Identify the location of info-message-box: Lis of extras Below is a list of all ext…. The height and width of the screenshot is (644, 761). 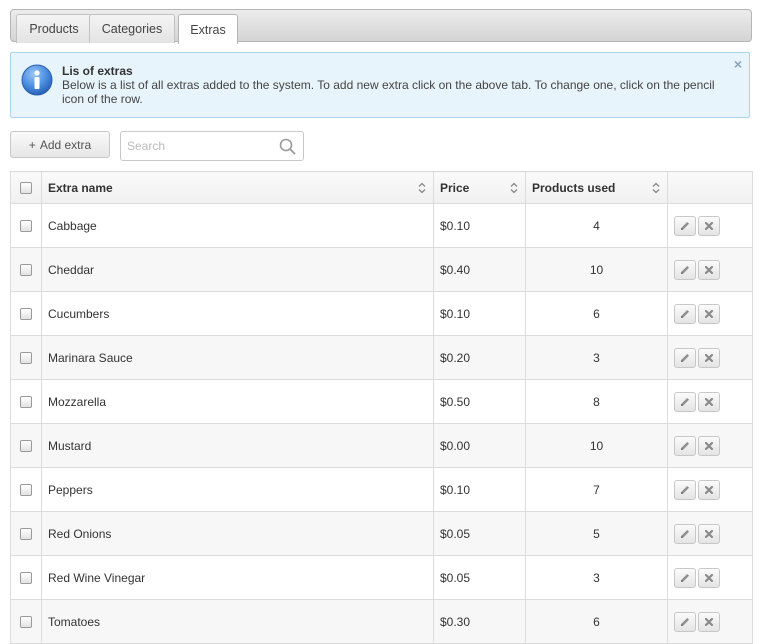
(380, 85).